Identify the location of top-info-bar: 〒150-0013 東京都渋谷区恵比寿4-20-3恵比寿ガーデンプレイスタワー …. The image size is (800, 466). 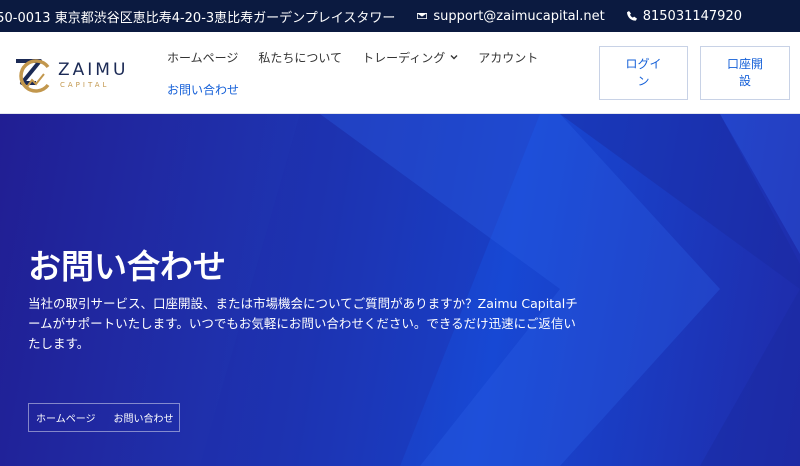
(400, 16).